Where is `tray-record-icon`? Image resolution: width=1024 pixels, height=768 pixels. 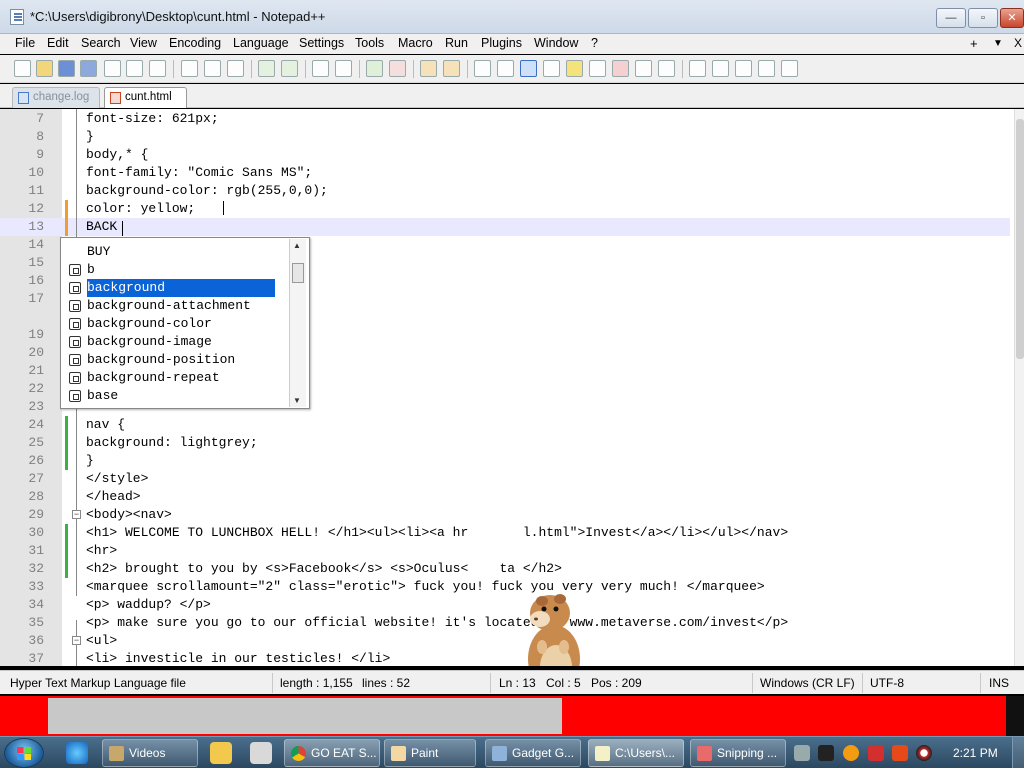
tray-record-icon is located at coordinates (924, 753).